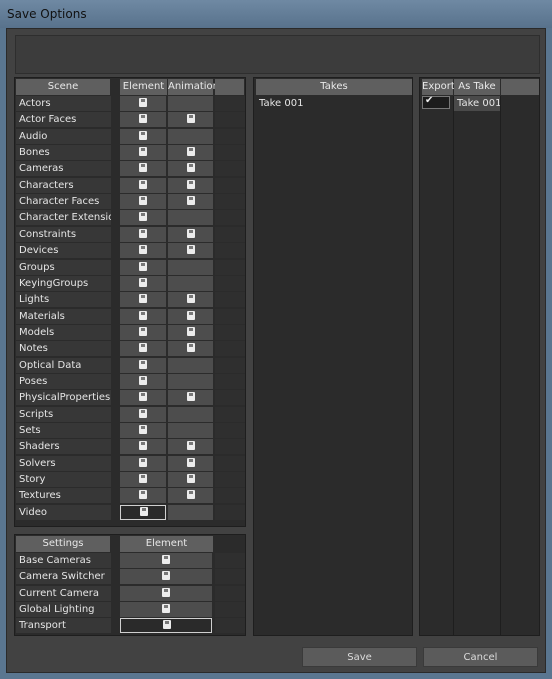  Describe the element at coordinates (63, 103) in the screenshot. I see `scene-row-label: Actors` at that location.